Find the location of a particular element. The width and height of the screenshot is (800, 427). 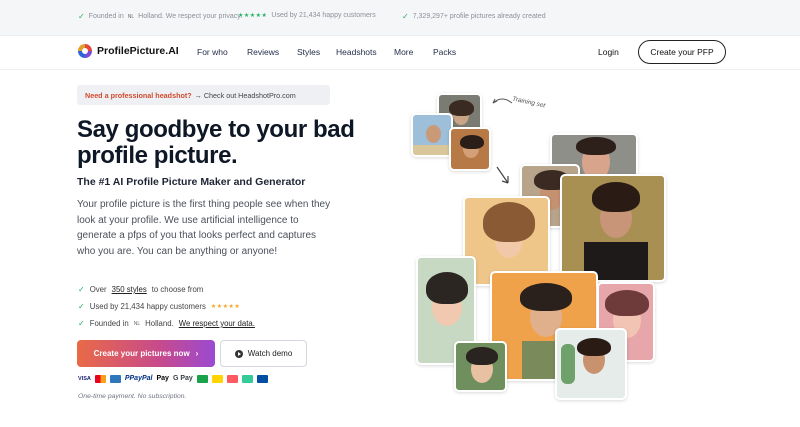

trust-customers: ★★★★★ Used by 21,434 happy customers is located at coordinates (307, 15).